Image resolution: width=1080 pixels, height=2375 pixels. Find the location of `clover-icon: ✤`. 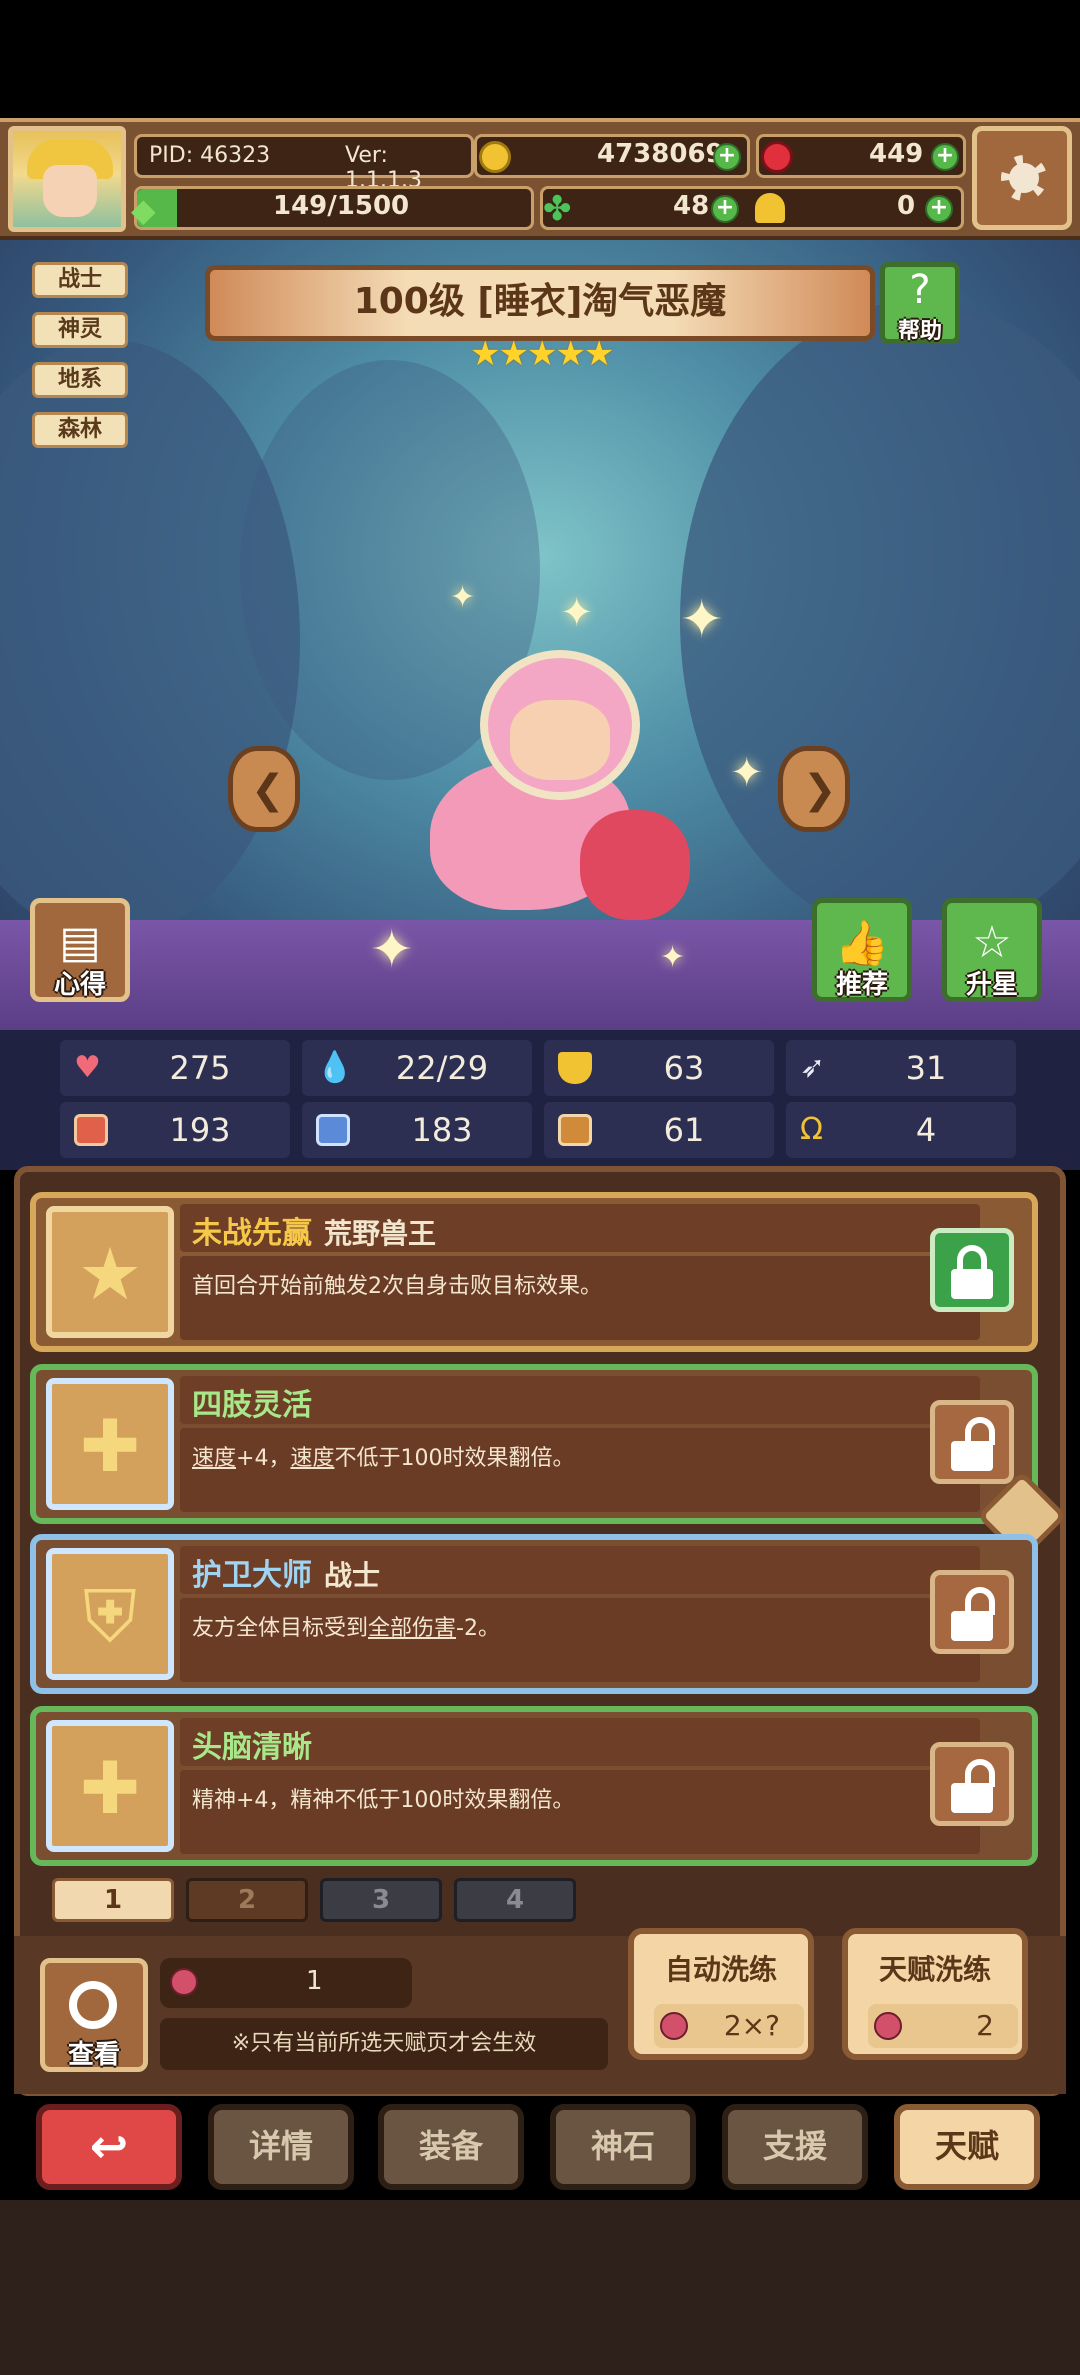

clover-icon: ✤ is located at coordinates (557, 209).